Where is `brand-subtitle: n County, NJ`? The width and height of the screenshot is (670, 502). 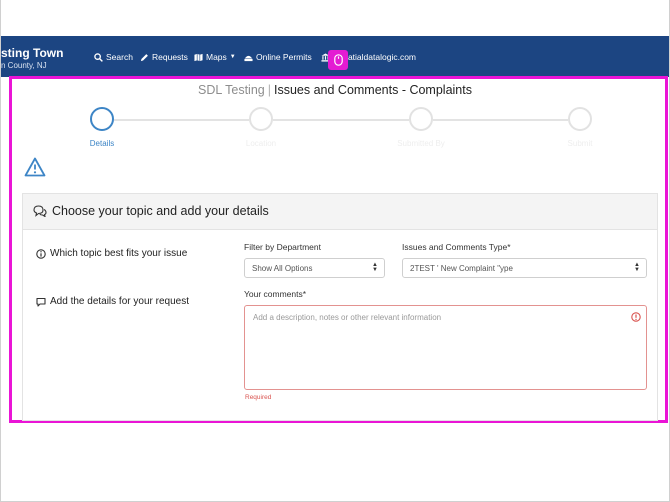 brand-subtitle: n County, NJ is located at coordinates (24, 65).